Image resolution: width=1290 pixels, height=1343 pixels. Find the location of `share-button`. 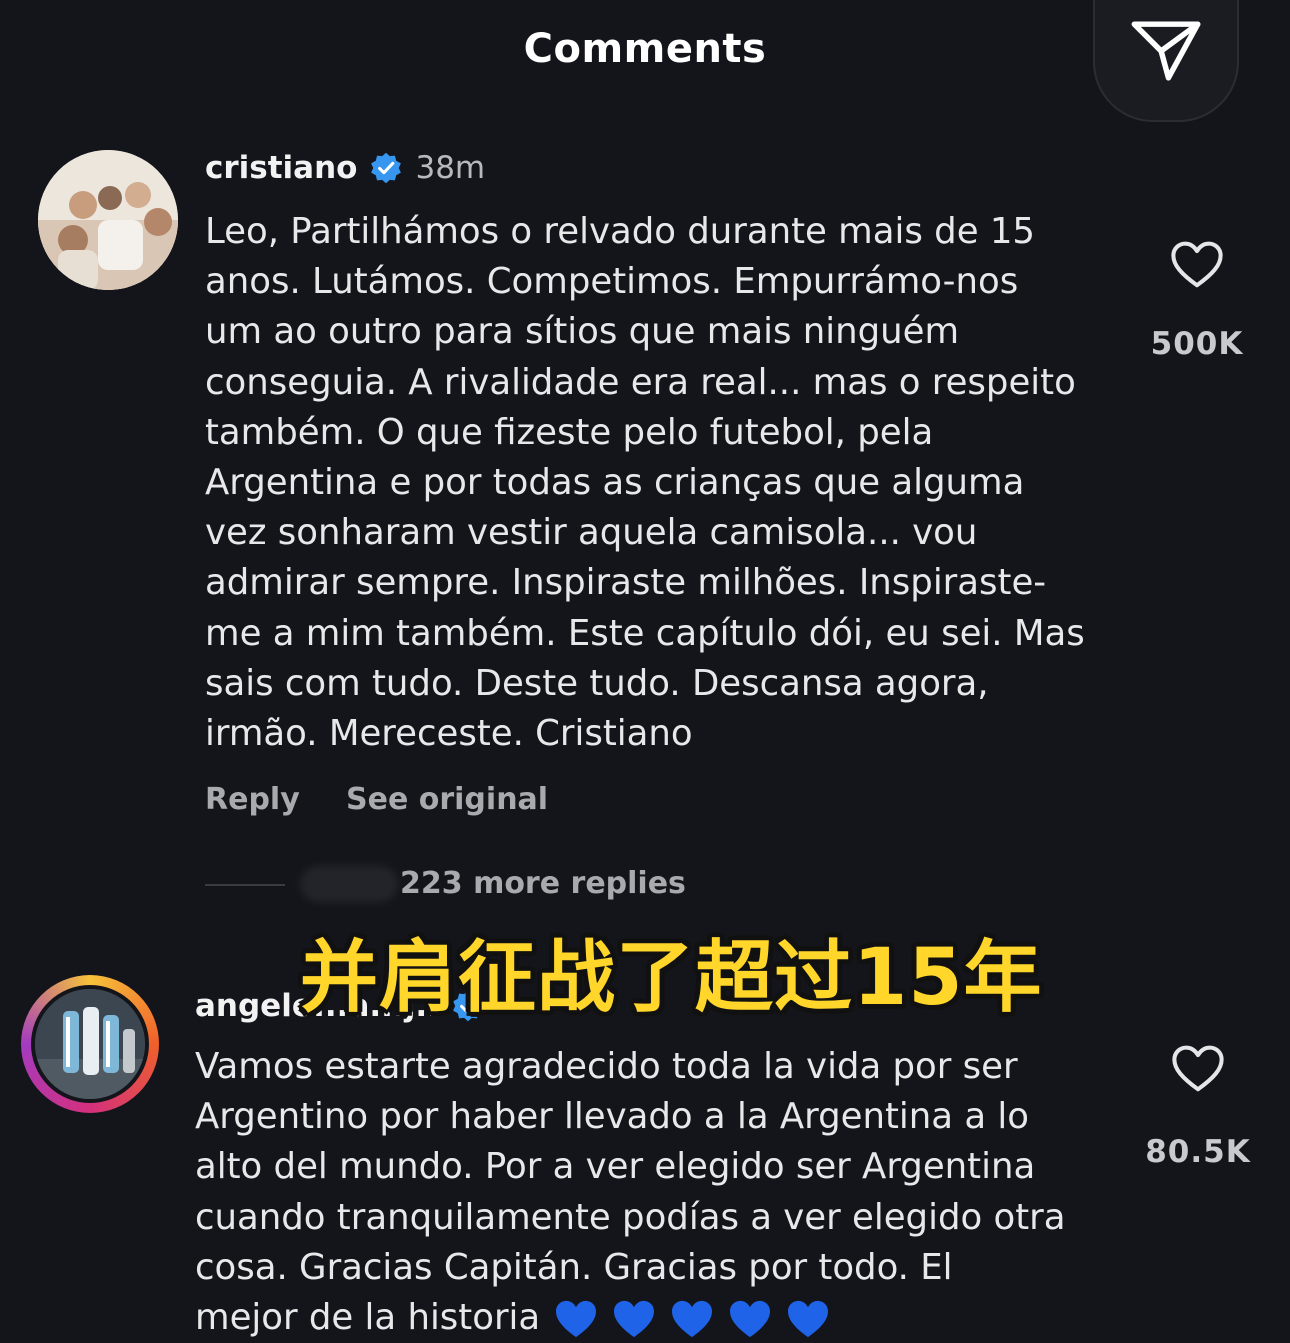

share-button is located at coordinates (1166, 61).